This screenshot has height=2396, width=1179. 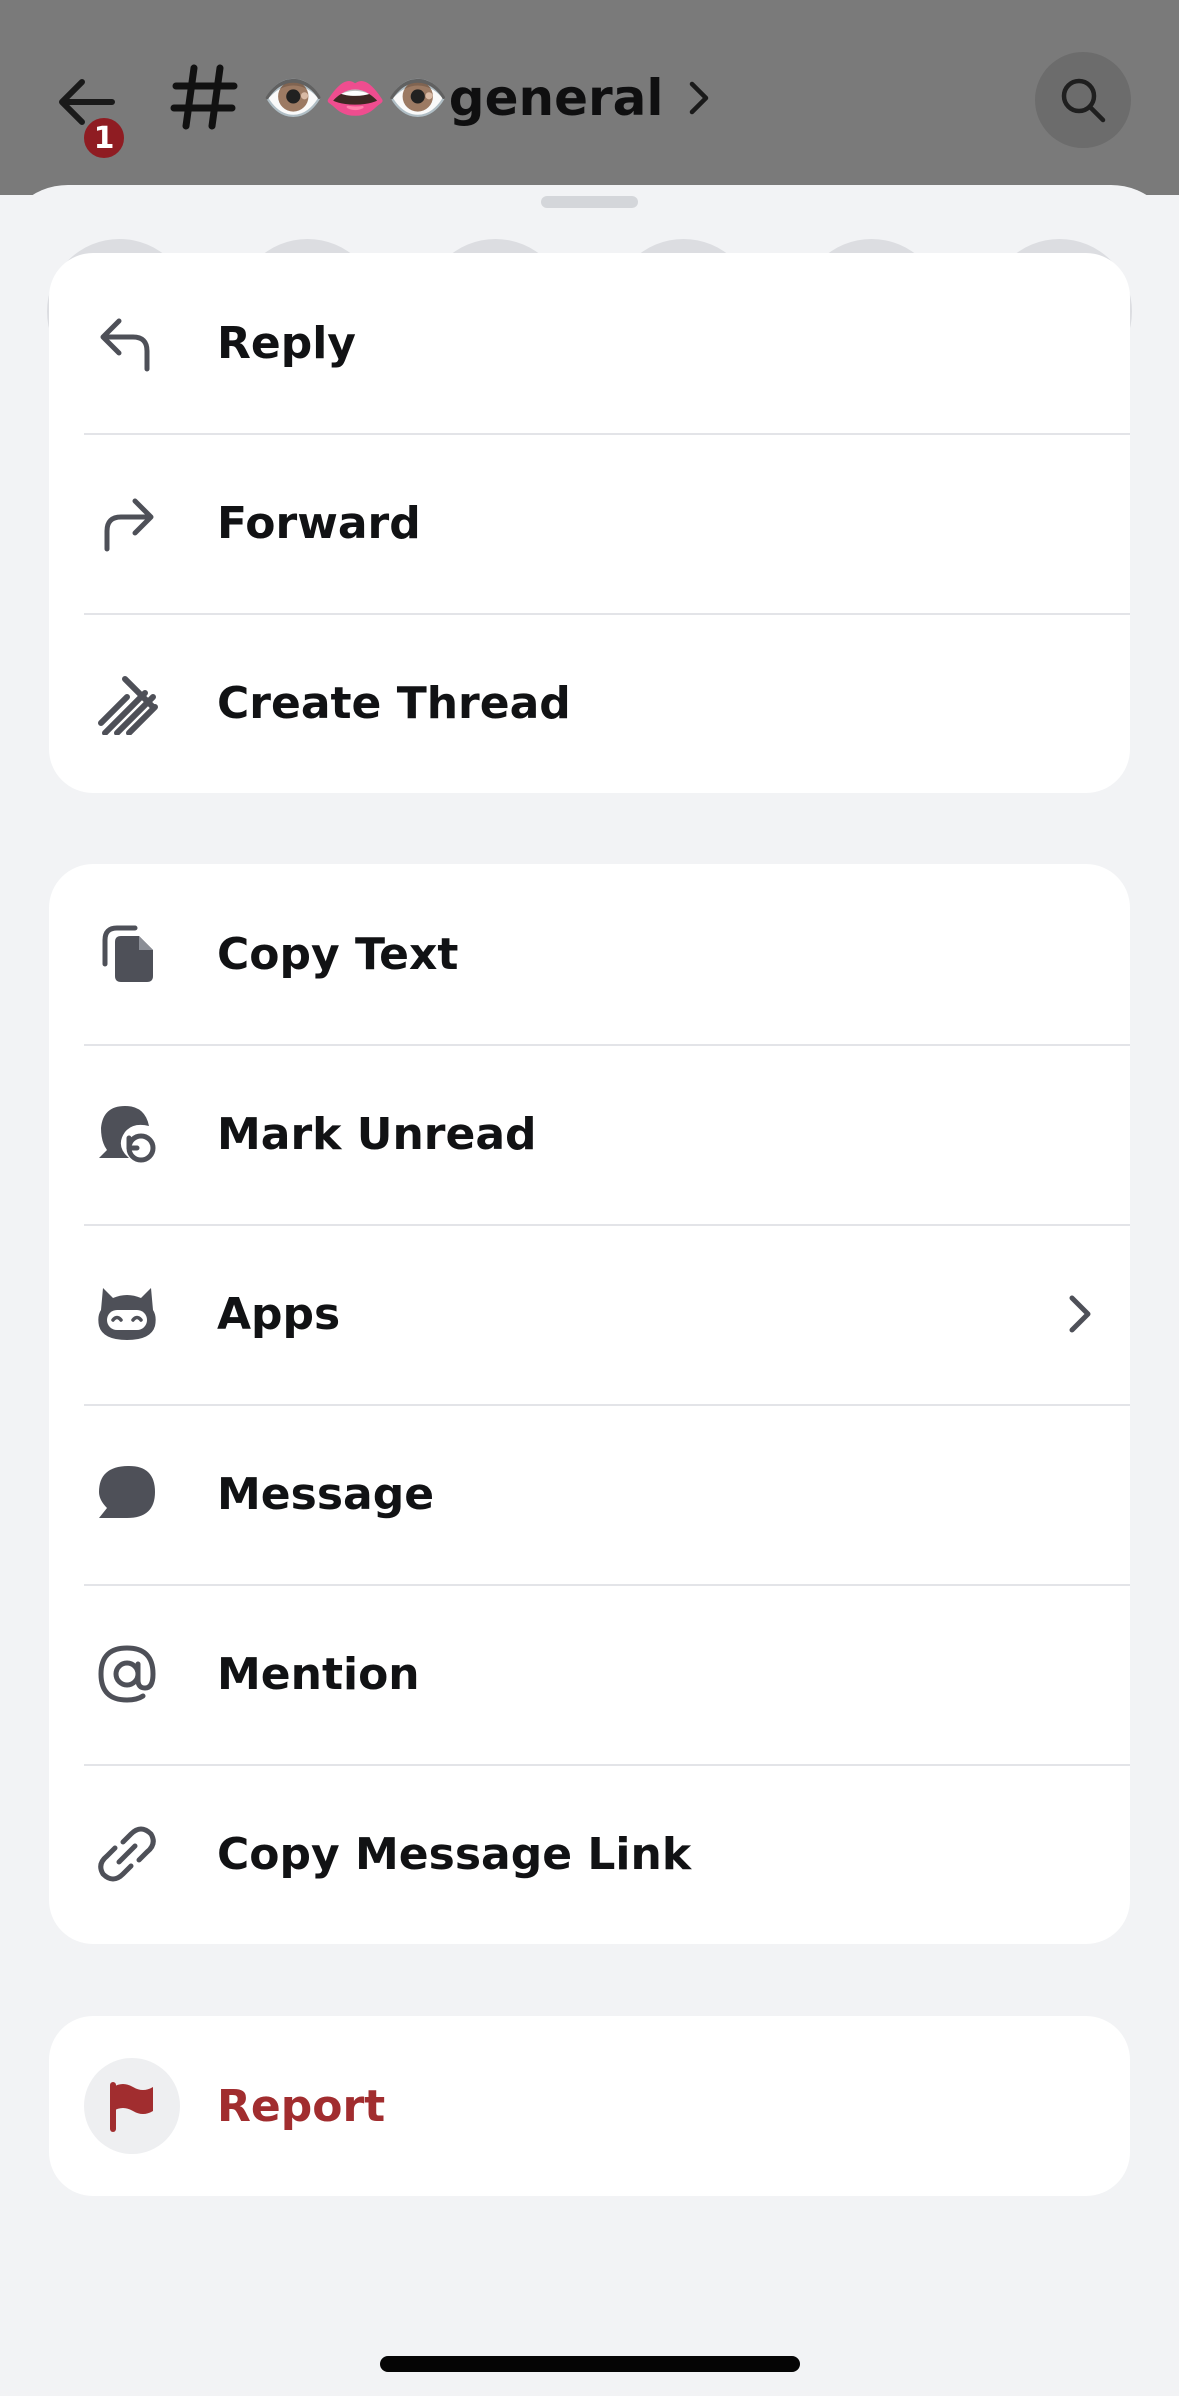 I want to click on search-button, so click(x=1083, y=100).